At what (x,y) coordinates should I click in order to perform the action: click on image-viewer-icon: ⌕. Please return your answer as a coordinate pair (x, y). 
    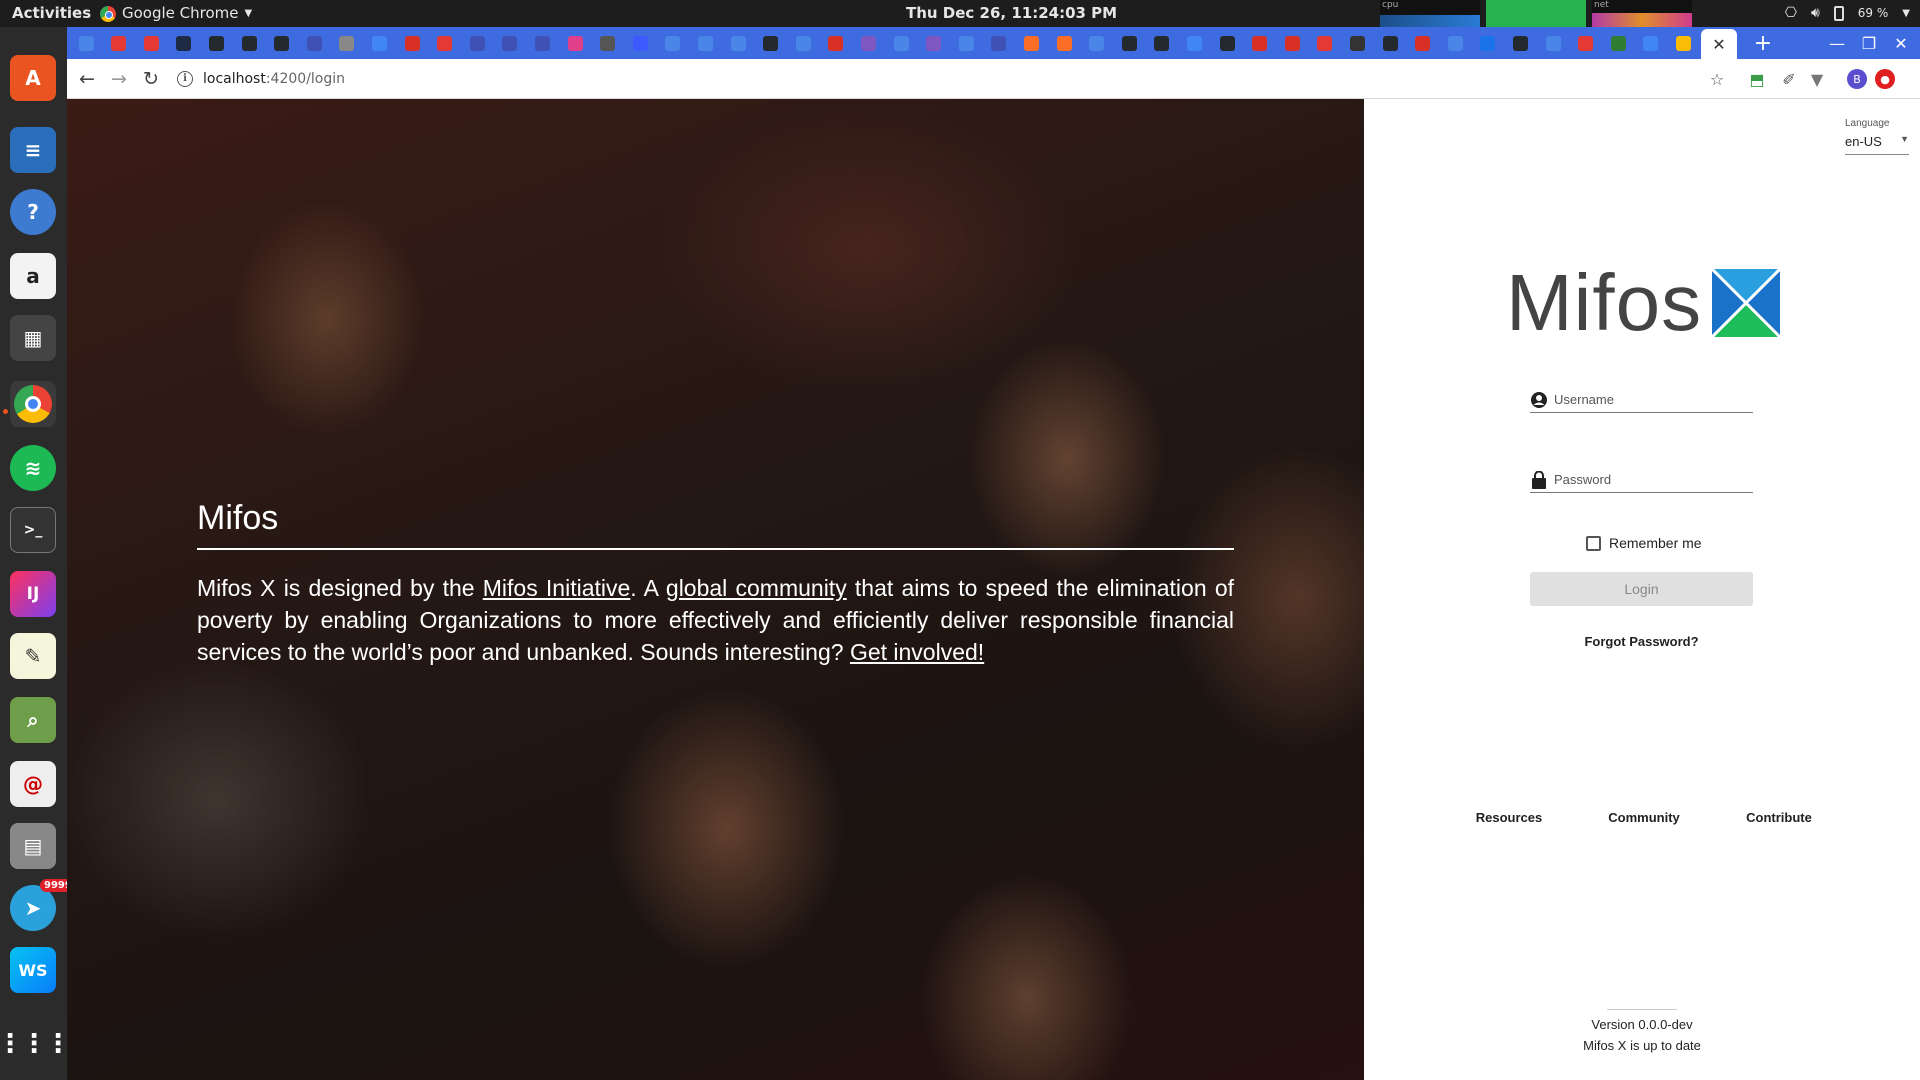
    Looking at the image, I should click on (33, 720).